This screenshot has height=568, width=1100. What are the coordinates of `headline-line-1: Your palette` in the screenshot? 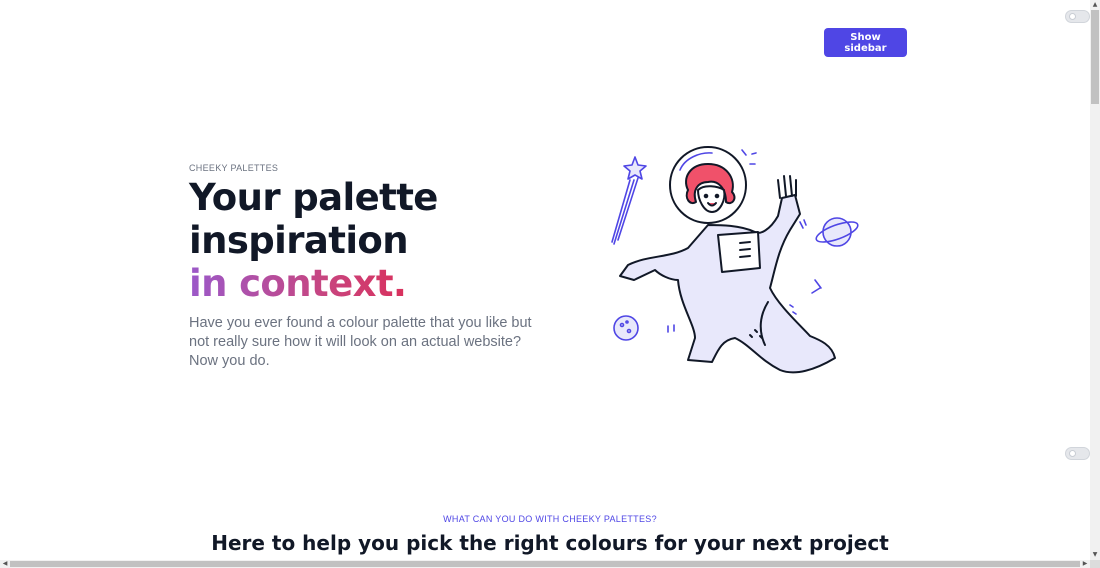 It's located at (313, 197).